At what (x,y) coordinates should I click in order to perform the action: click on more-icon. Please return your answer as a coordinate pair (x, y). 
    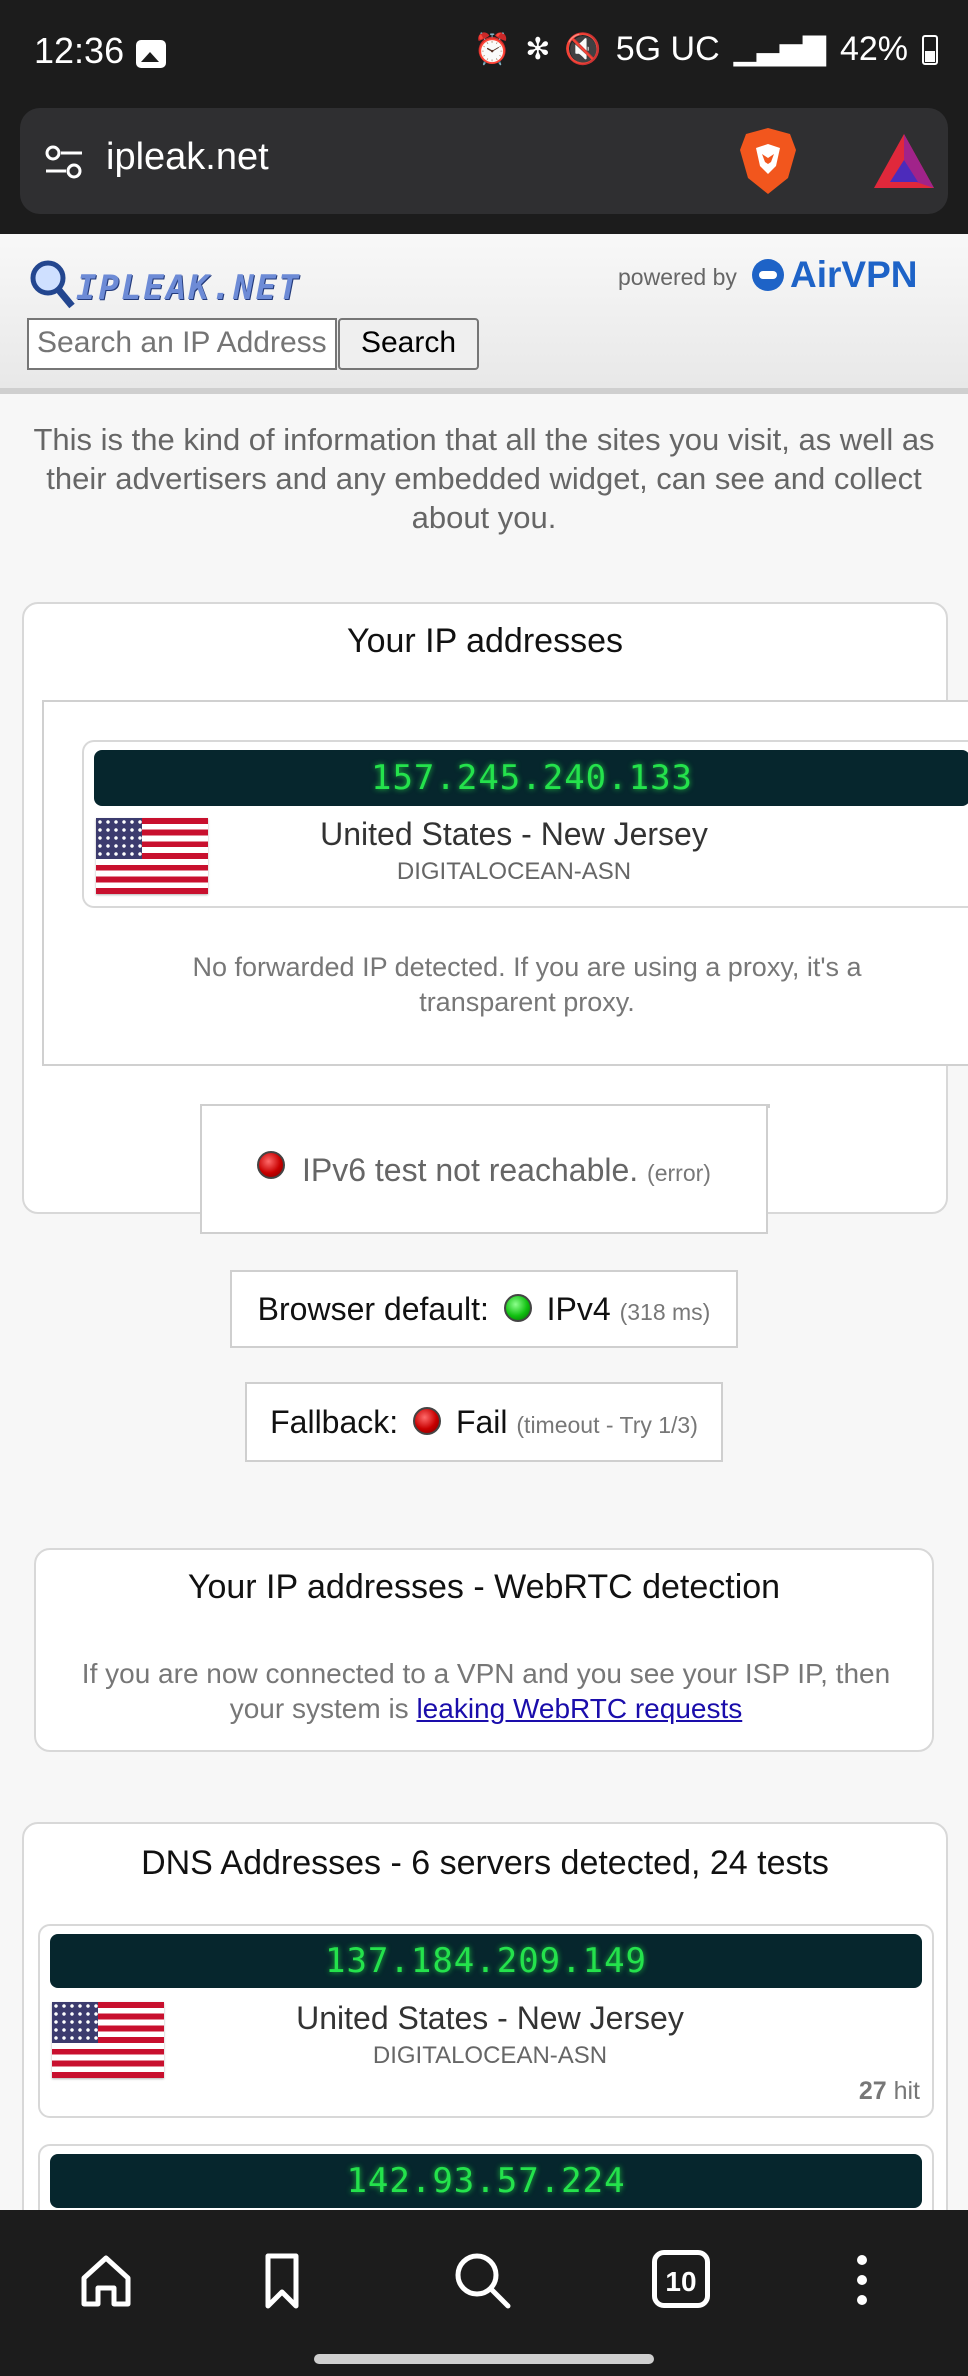
    Looking at the image, I should click on (862, 2280).